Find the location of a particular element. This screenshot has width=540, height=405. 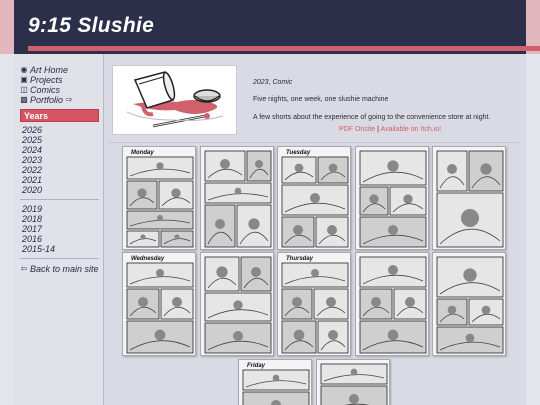

year-link-2021: 2021 is located at coordinates (32, 180).